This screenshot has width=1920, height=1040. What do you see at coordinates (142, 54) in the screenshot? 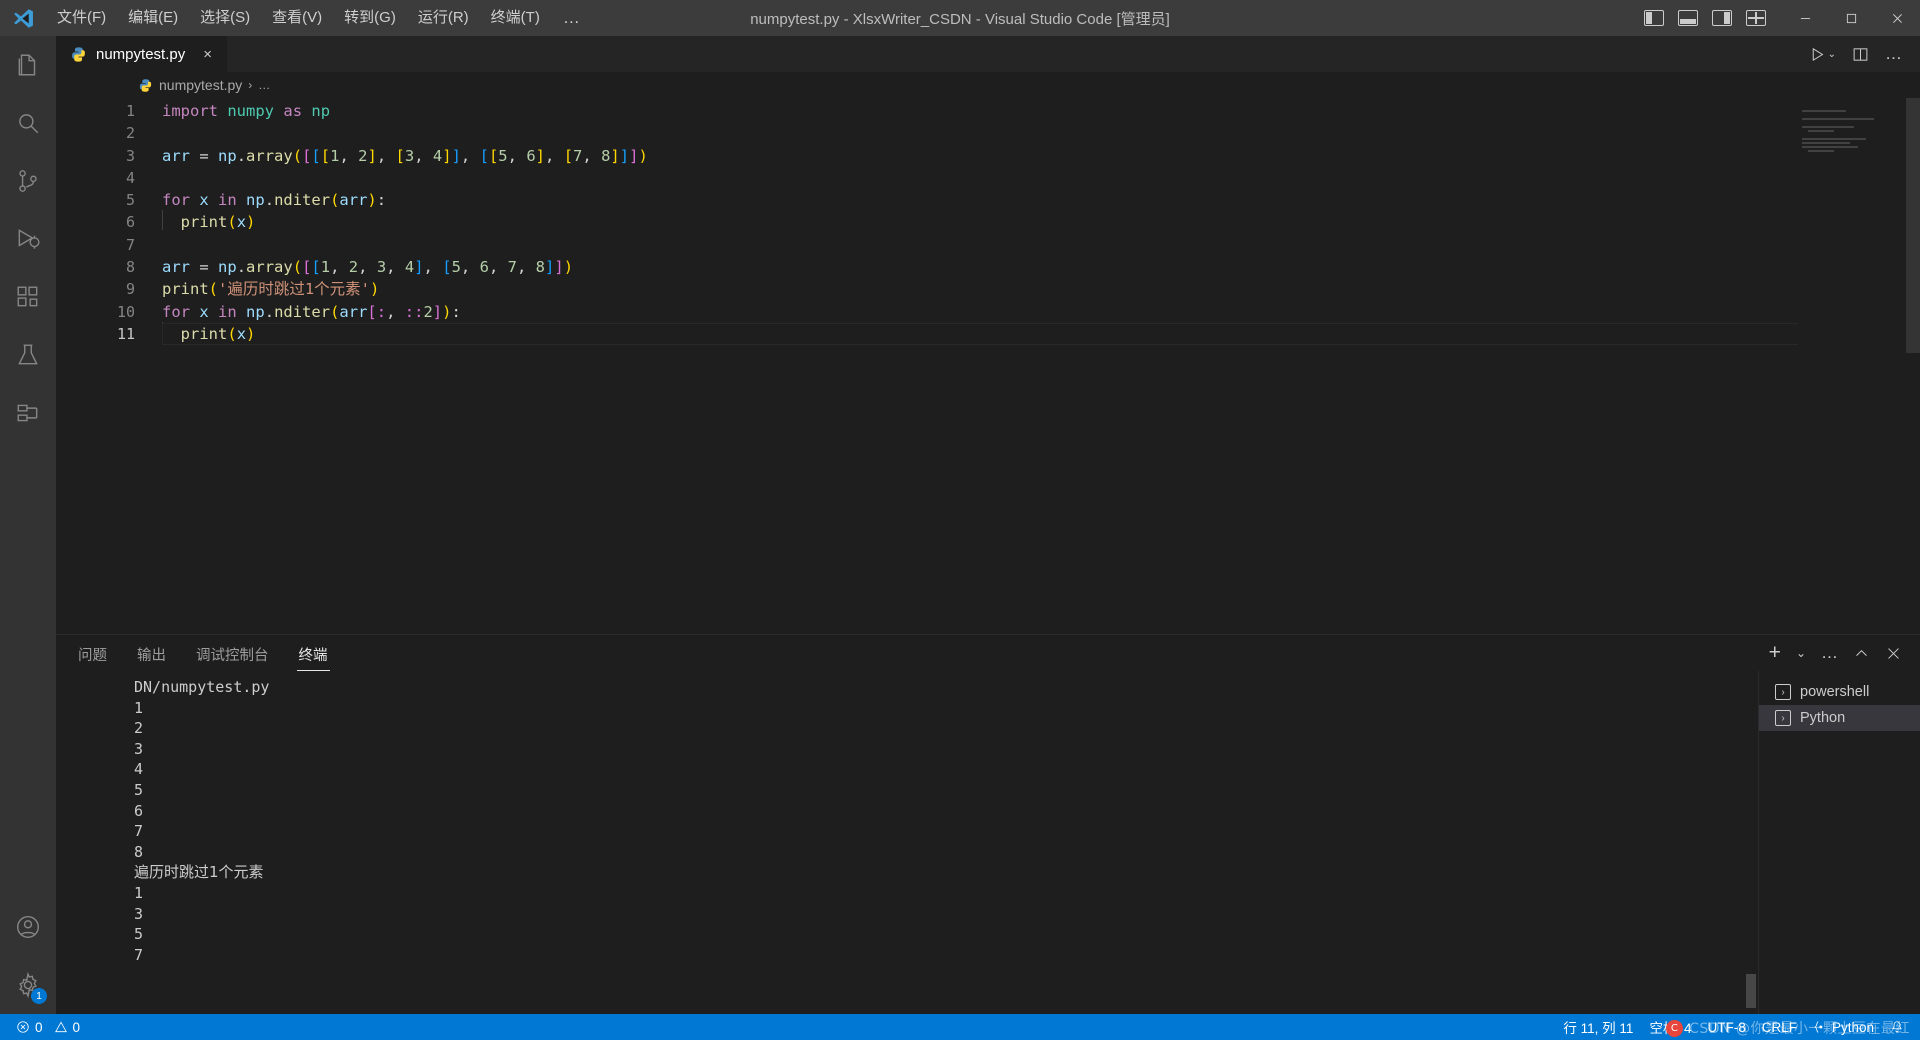
I see `tab-numpytest-py: numpytest.py ×` at bounding box center [142, 54].